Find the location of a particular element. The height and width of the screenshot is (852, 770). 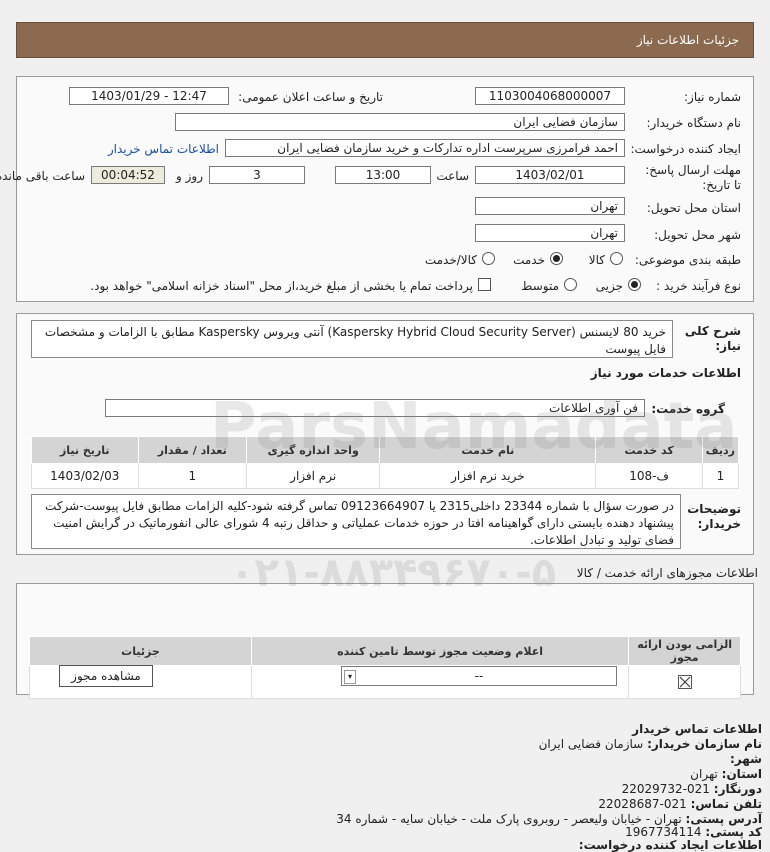

col-quantity: تعداد / مقدار is located at coordinates (192, 450).